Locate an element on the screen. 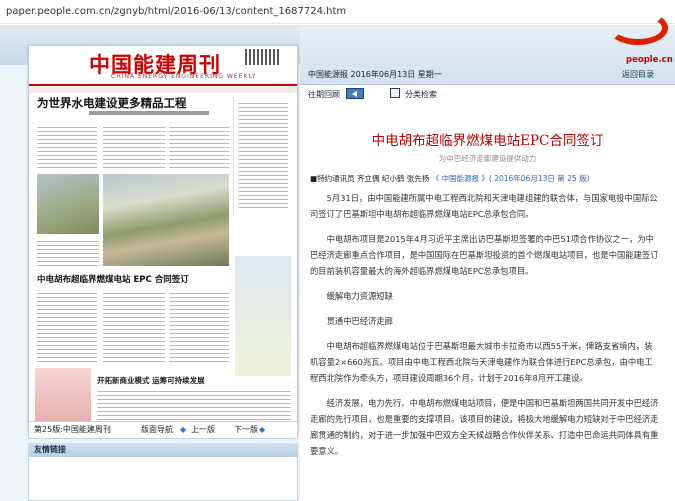  newspaper-advertisement is located at coordinates (263, 316).